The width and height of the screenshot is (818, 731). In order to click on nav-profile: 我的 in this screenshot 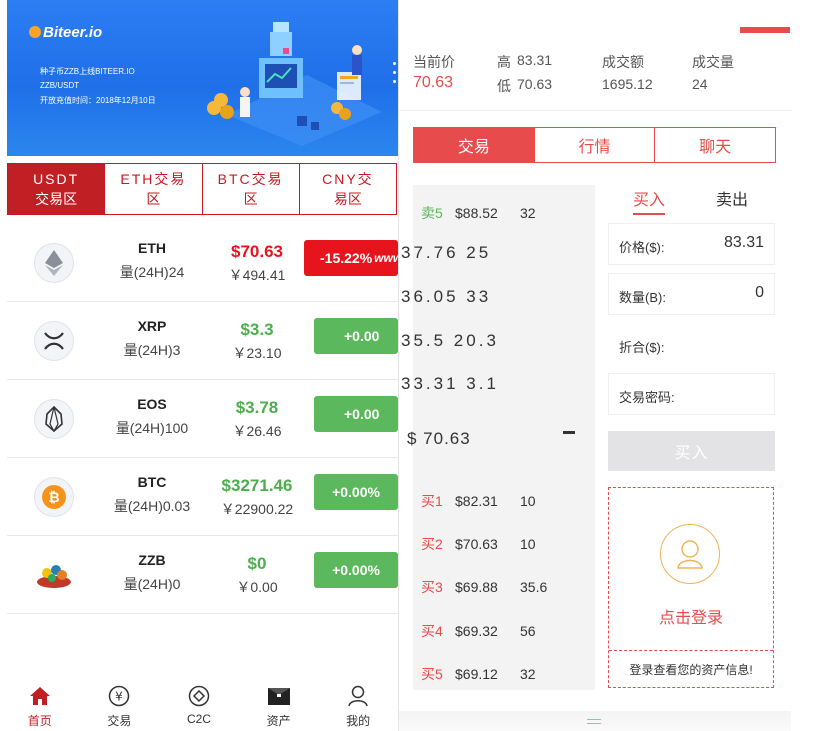, I will do `click(358, 703)`.